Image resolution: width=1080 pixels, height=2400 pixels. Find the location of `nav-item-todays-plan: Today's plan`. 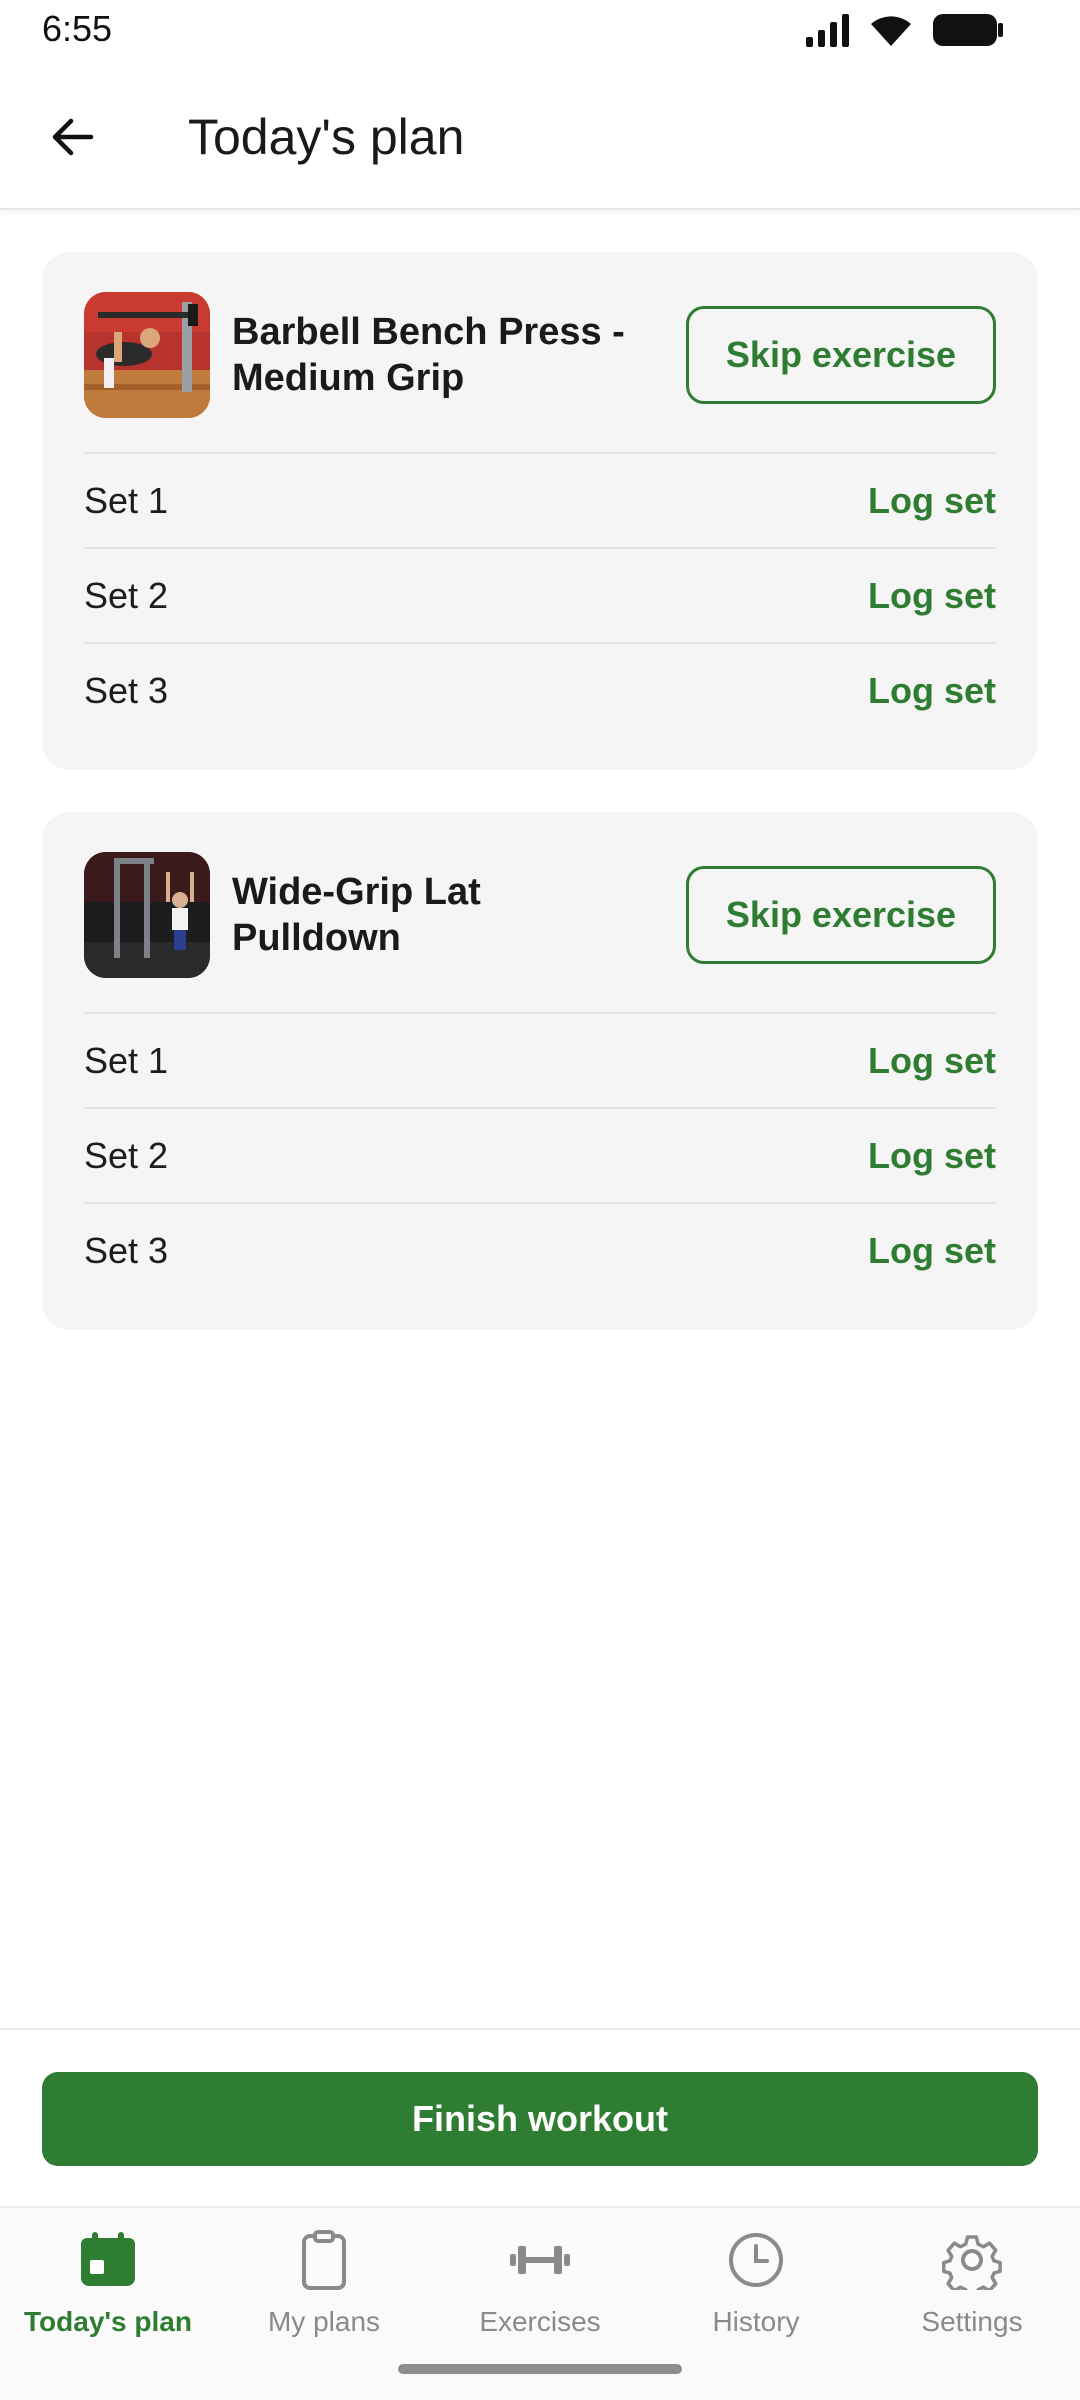

nav-item-todays-plan: Today's plan is located at coordinates (108, 2293).